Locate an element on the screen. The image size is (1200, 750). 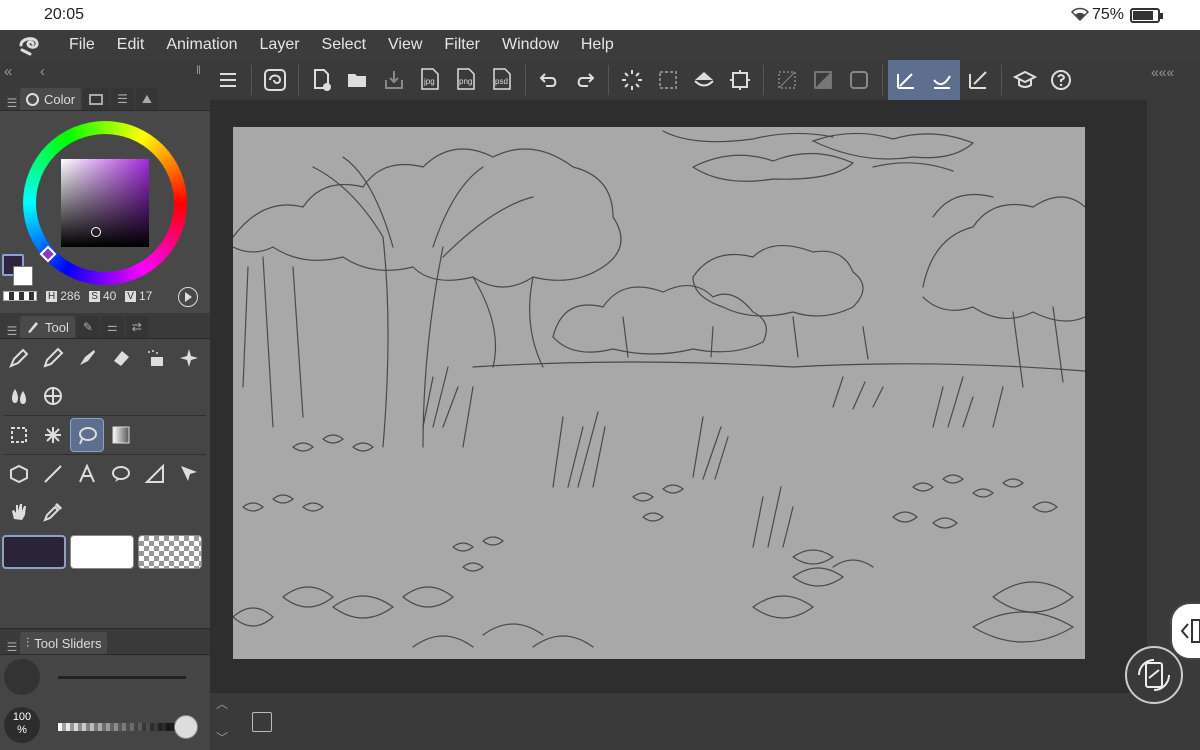
svg-text: jpg is located at coordinates (429, 81).